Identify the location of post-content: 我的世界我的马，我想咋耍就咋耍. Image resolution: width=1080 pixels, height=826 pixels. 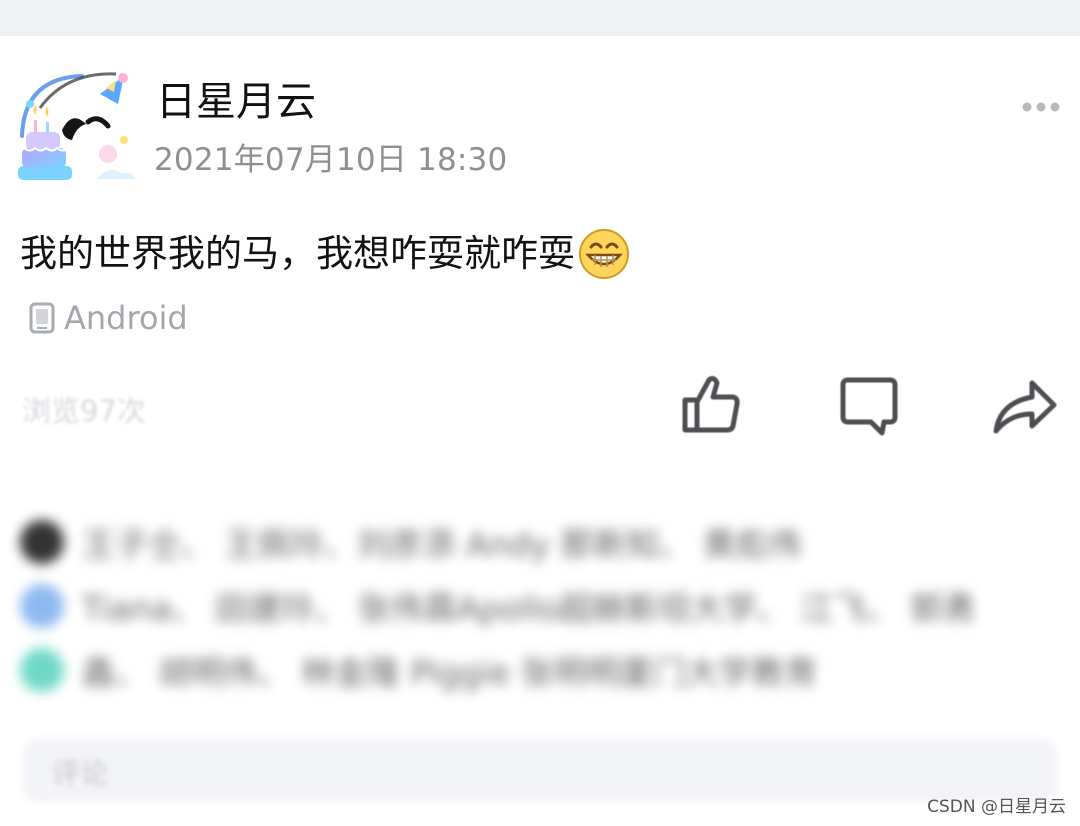
(325, 254).